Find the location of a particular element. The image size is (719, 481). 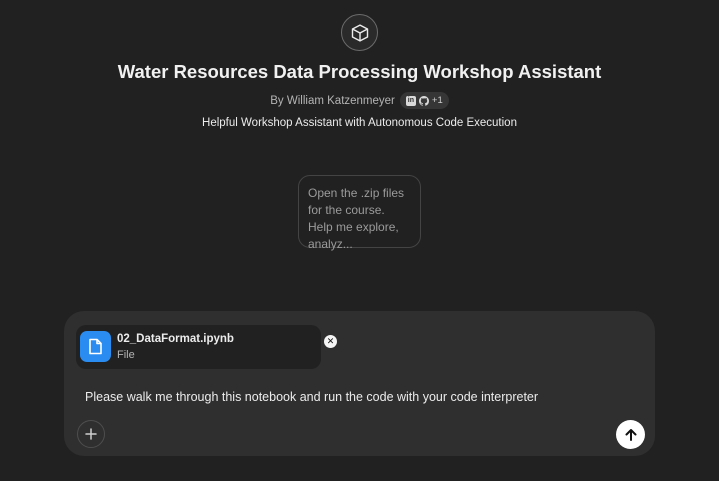

attach-button is located at coordinates (91, 434).